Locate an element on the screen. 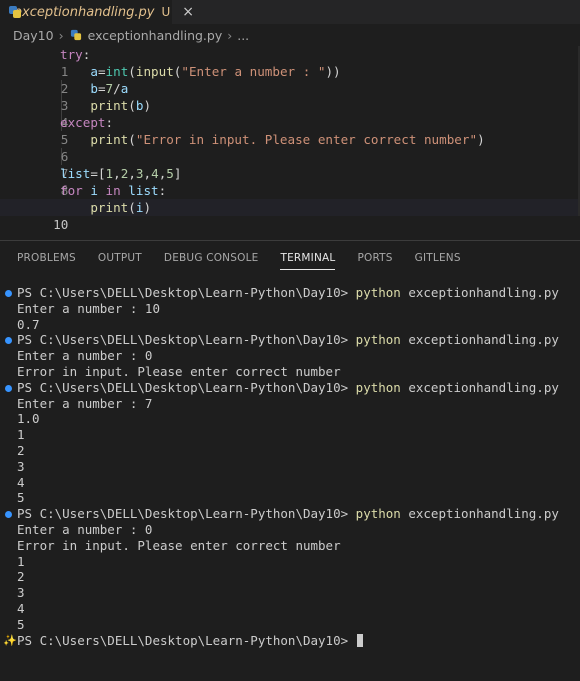  code-text: a=int(input("Enter a number : ")) is located at coordinates (215, 71).